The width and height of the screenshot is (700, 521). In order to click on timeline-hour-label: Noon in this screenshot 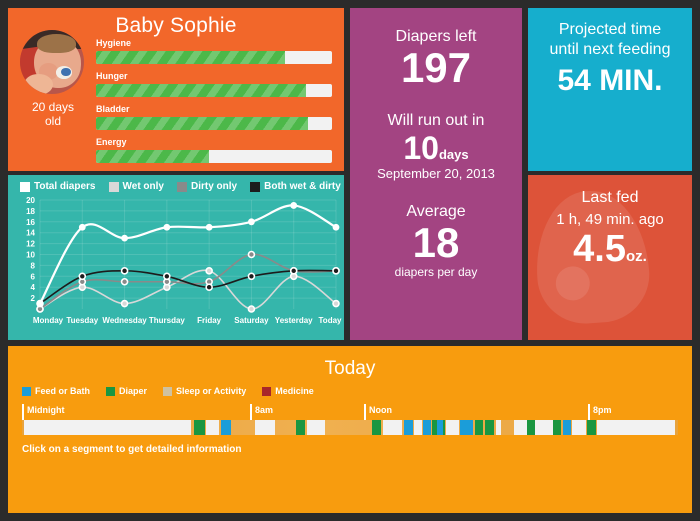, I will do `click(380, 410)`.